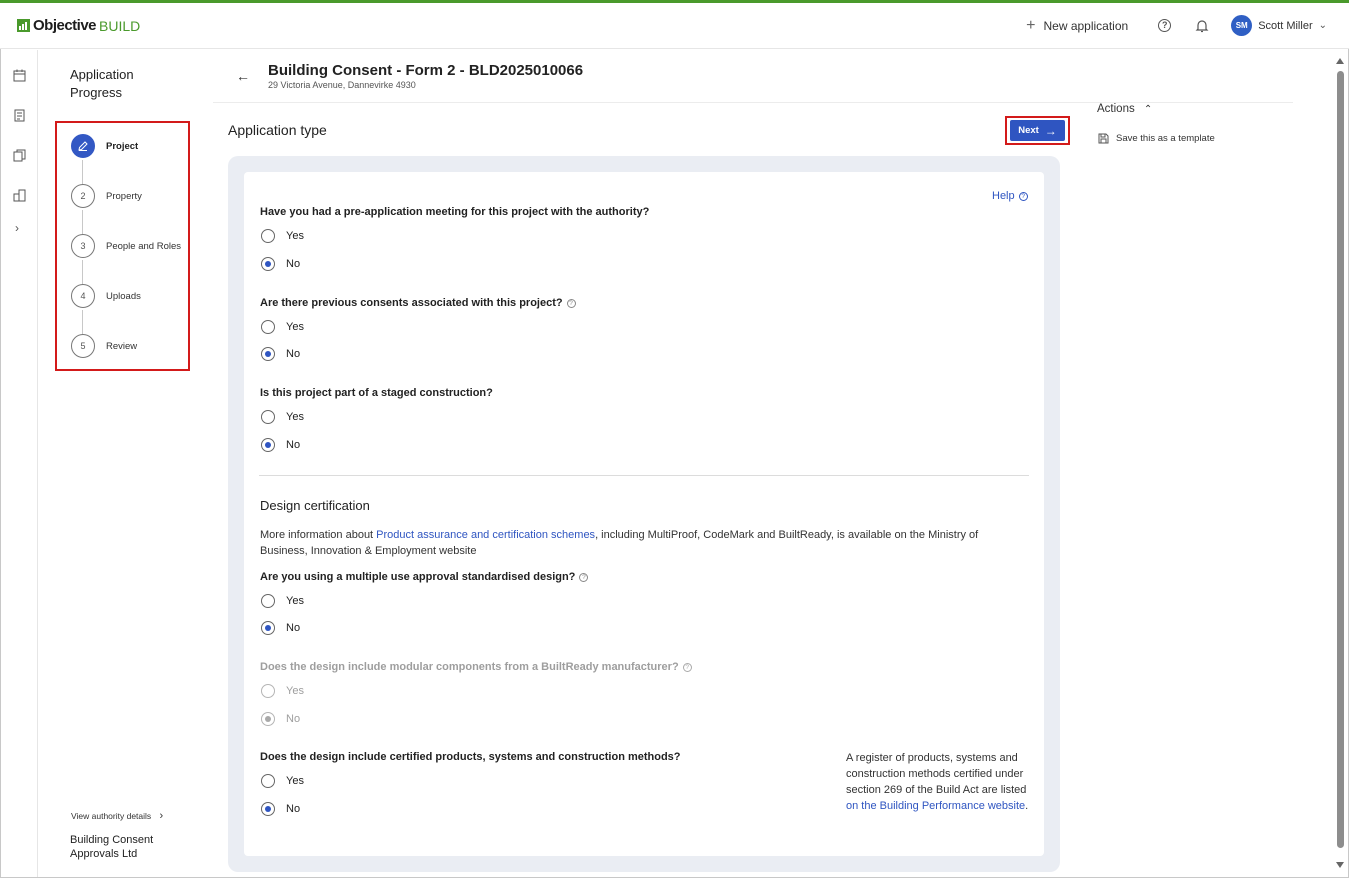 The width and height of the screenshot is (1349, 878). I want to click on step-label: People and Roles, so click(143, 246).